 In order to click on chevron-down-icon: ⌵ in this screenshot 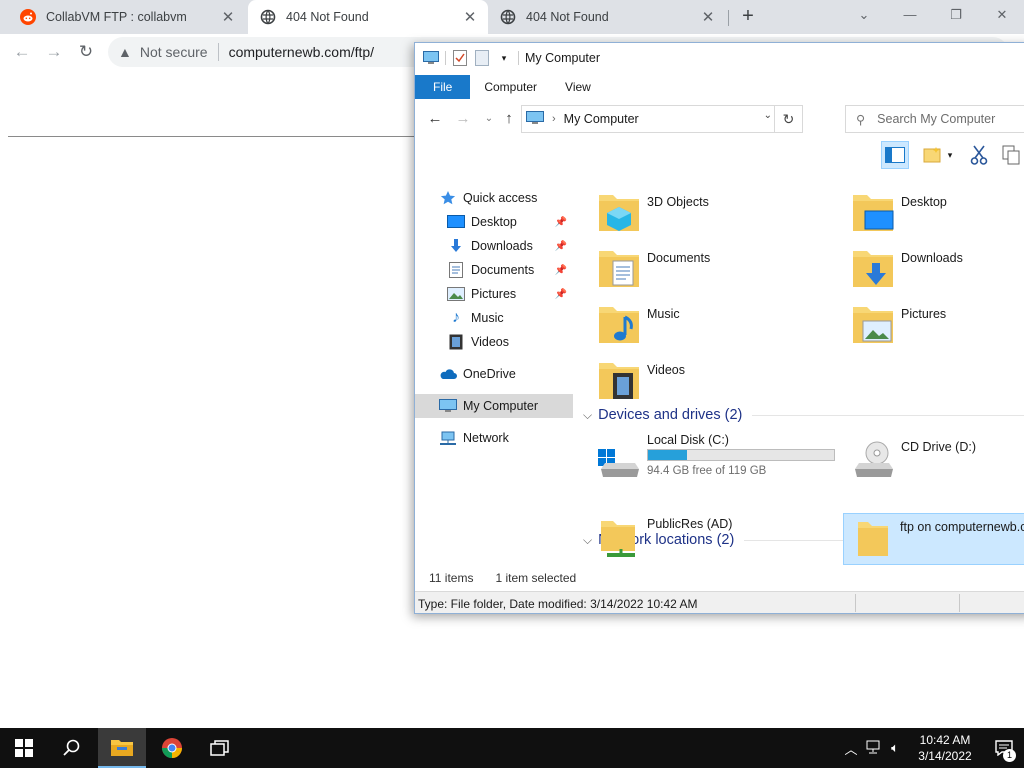, I will do `click(587, 415)`.